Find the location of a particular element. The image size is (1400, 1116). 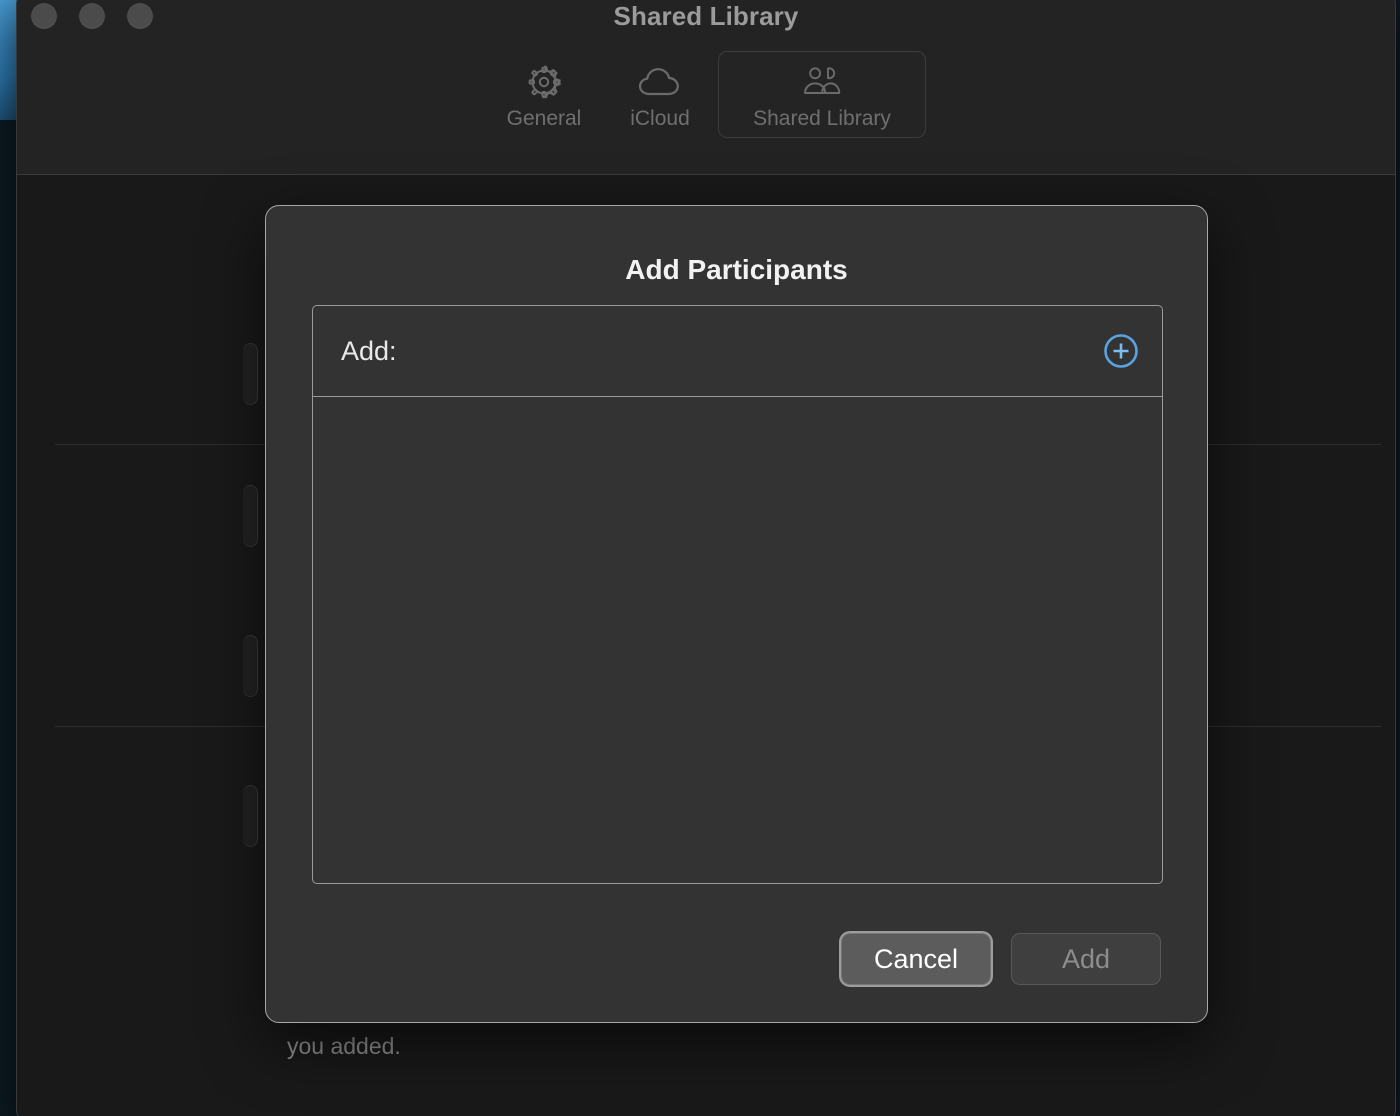

toolbar-tab-shared-library-label: Shared Library is located at coordinates (822, 118).